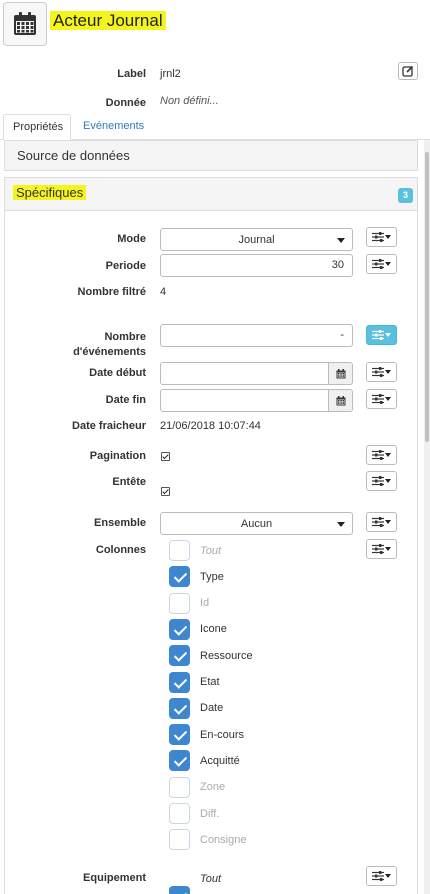  I want to click on nombre-evenements-options-button, so click(381, 335).